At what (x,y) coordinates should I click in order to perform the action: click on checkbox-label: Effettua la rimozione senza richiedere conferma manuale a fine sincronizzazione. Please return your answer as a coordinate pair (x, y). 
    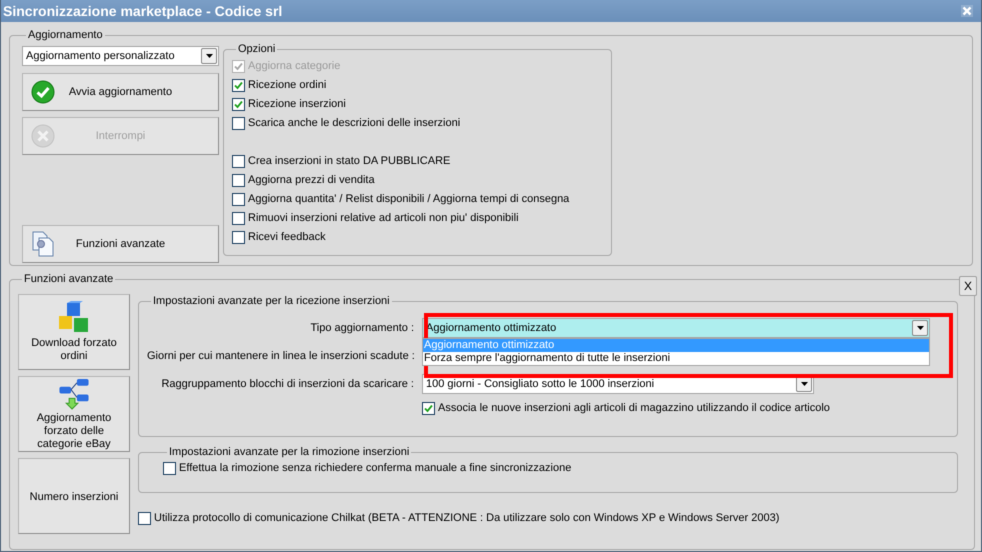
    Looking at the image, I should click on (375, 468).